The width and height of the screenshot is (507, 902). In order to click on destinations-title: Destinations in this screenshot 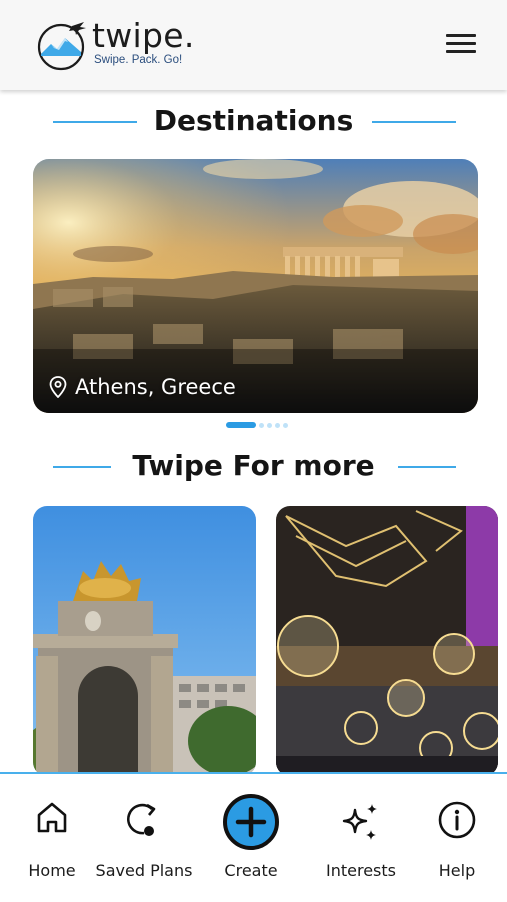, I will do `click(253, 120)`.